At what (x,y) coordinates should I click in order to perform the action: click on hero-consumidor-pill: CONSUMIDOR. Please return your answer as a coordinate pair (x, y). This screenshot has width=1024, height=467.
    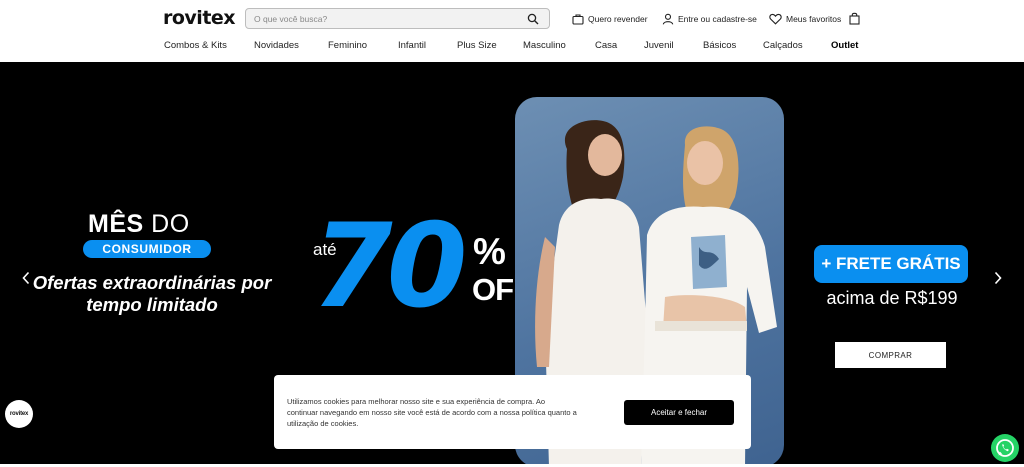
    Looking at the image, I should click on (147, 249).